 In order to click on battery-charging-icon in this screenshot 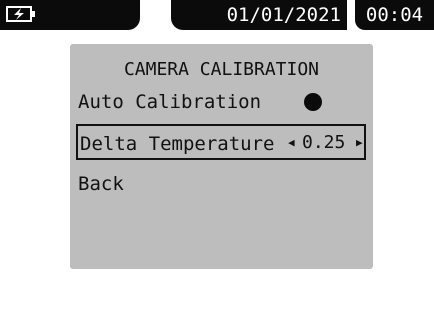, I will do `click(20, 14)`.